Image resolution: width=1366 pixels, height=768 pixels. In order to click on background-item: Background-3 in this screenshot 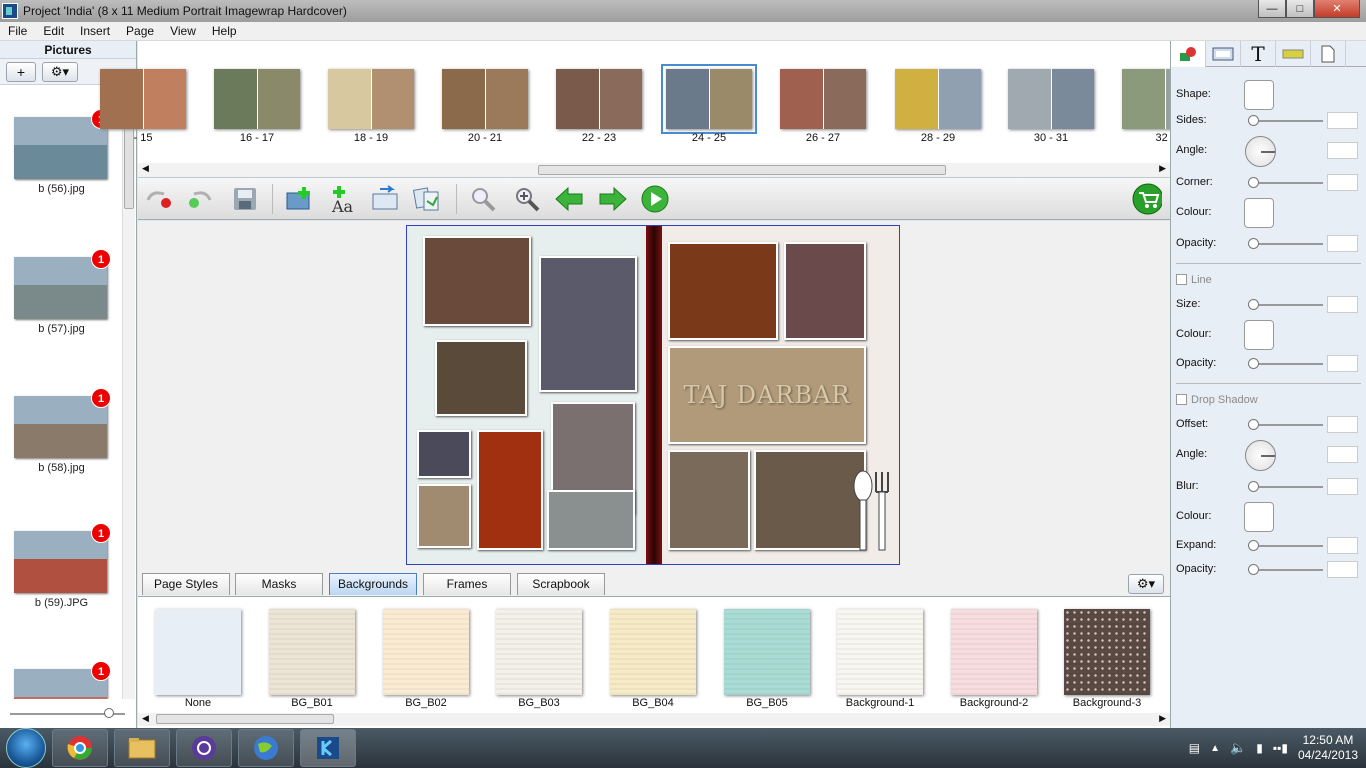, I will do `click(1107, 659)`.